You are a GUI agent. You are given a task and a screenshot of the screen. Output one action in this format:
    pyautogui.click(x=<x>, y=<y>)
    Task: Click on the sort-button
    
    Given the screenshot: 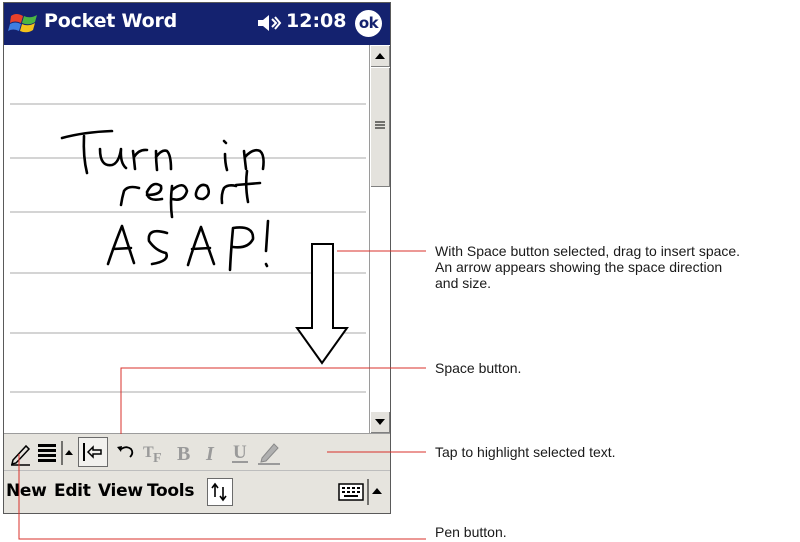 What is the action you would take?
    pyautogui.click(x=220, y=492)
    